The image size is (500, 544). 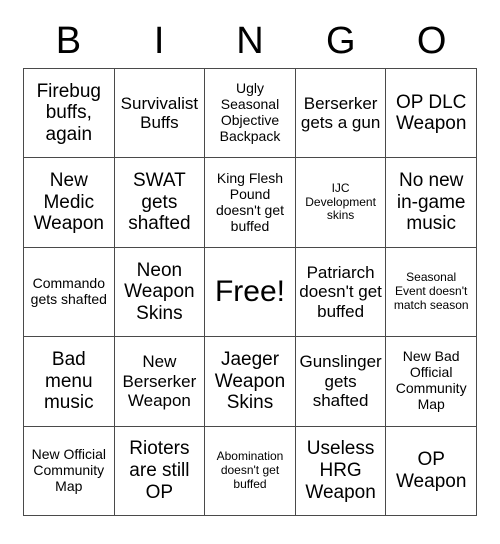 I want to click on bingo-cell: Commando gets shafted, so click(x=69, y=292).